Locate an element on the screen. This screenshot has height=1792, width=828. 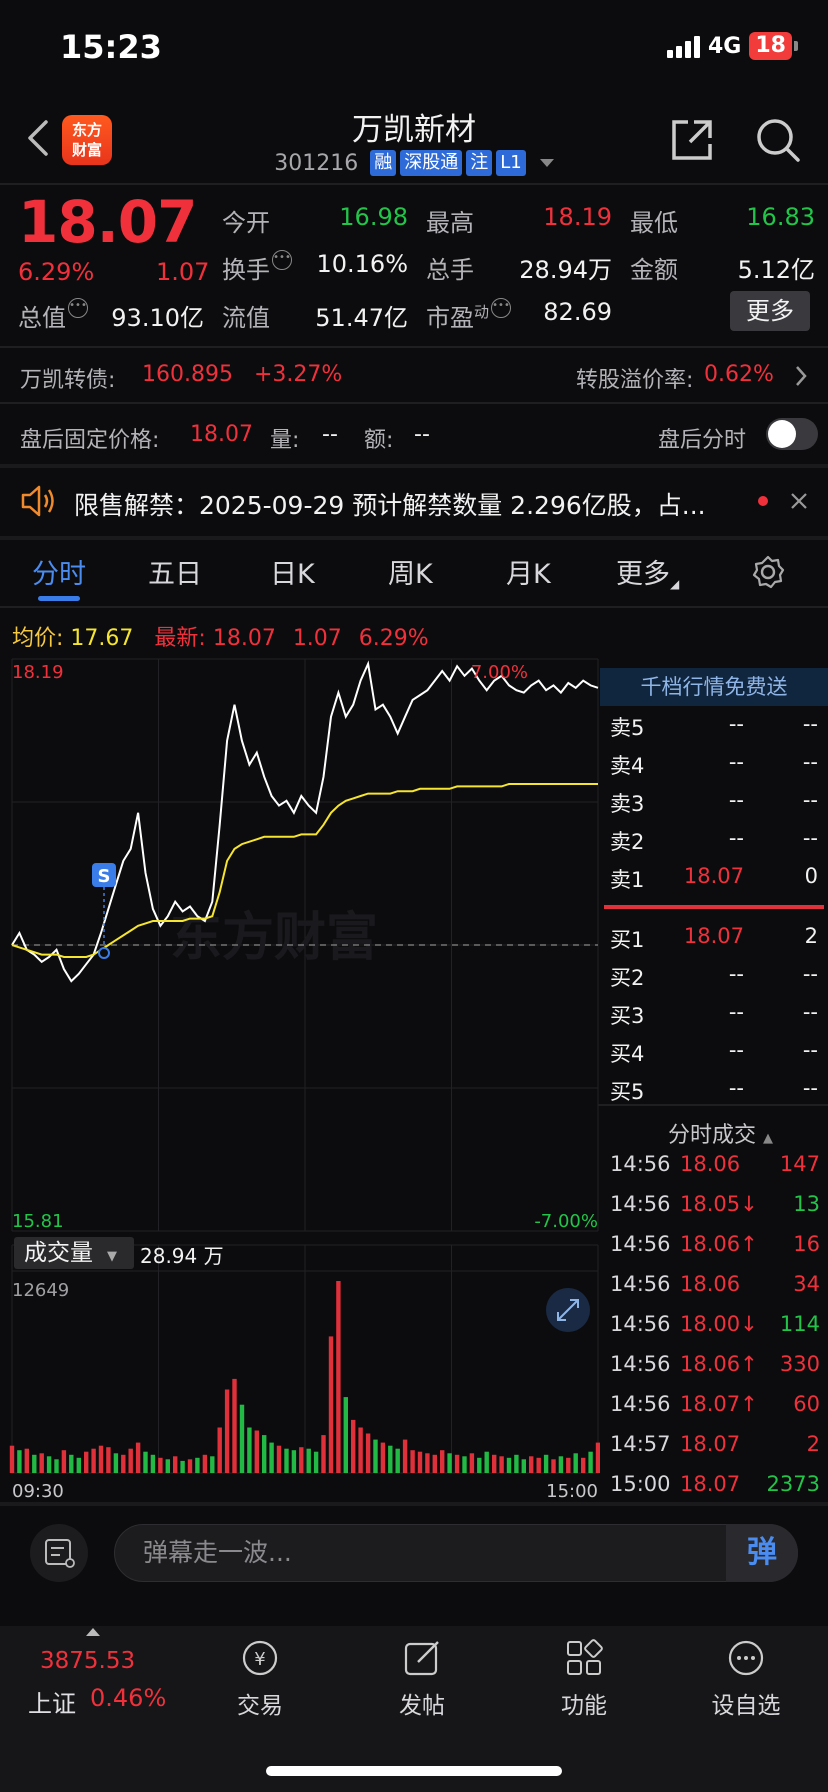
trade-volume: 147 is located at coordinates (799, 1164).